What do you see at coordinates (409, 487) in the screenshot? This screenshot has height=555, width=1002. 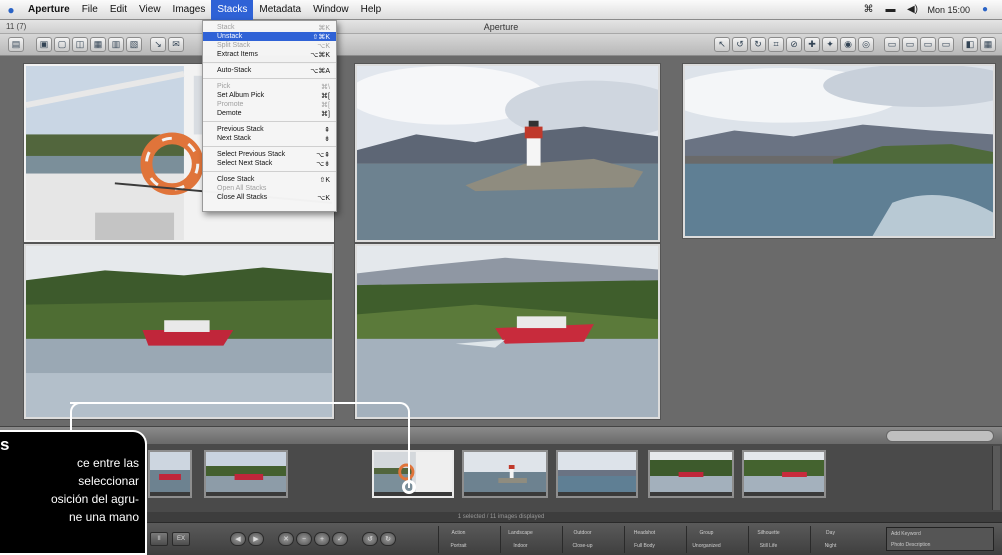 I see `callout-marker` at bounding box center [409, 487].